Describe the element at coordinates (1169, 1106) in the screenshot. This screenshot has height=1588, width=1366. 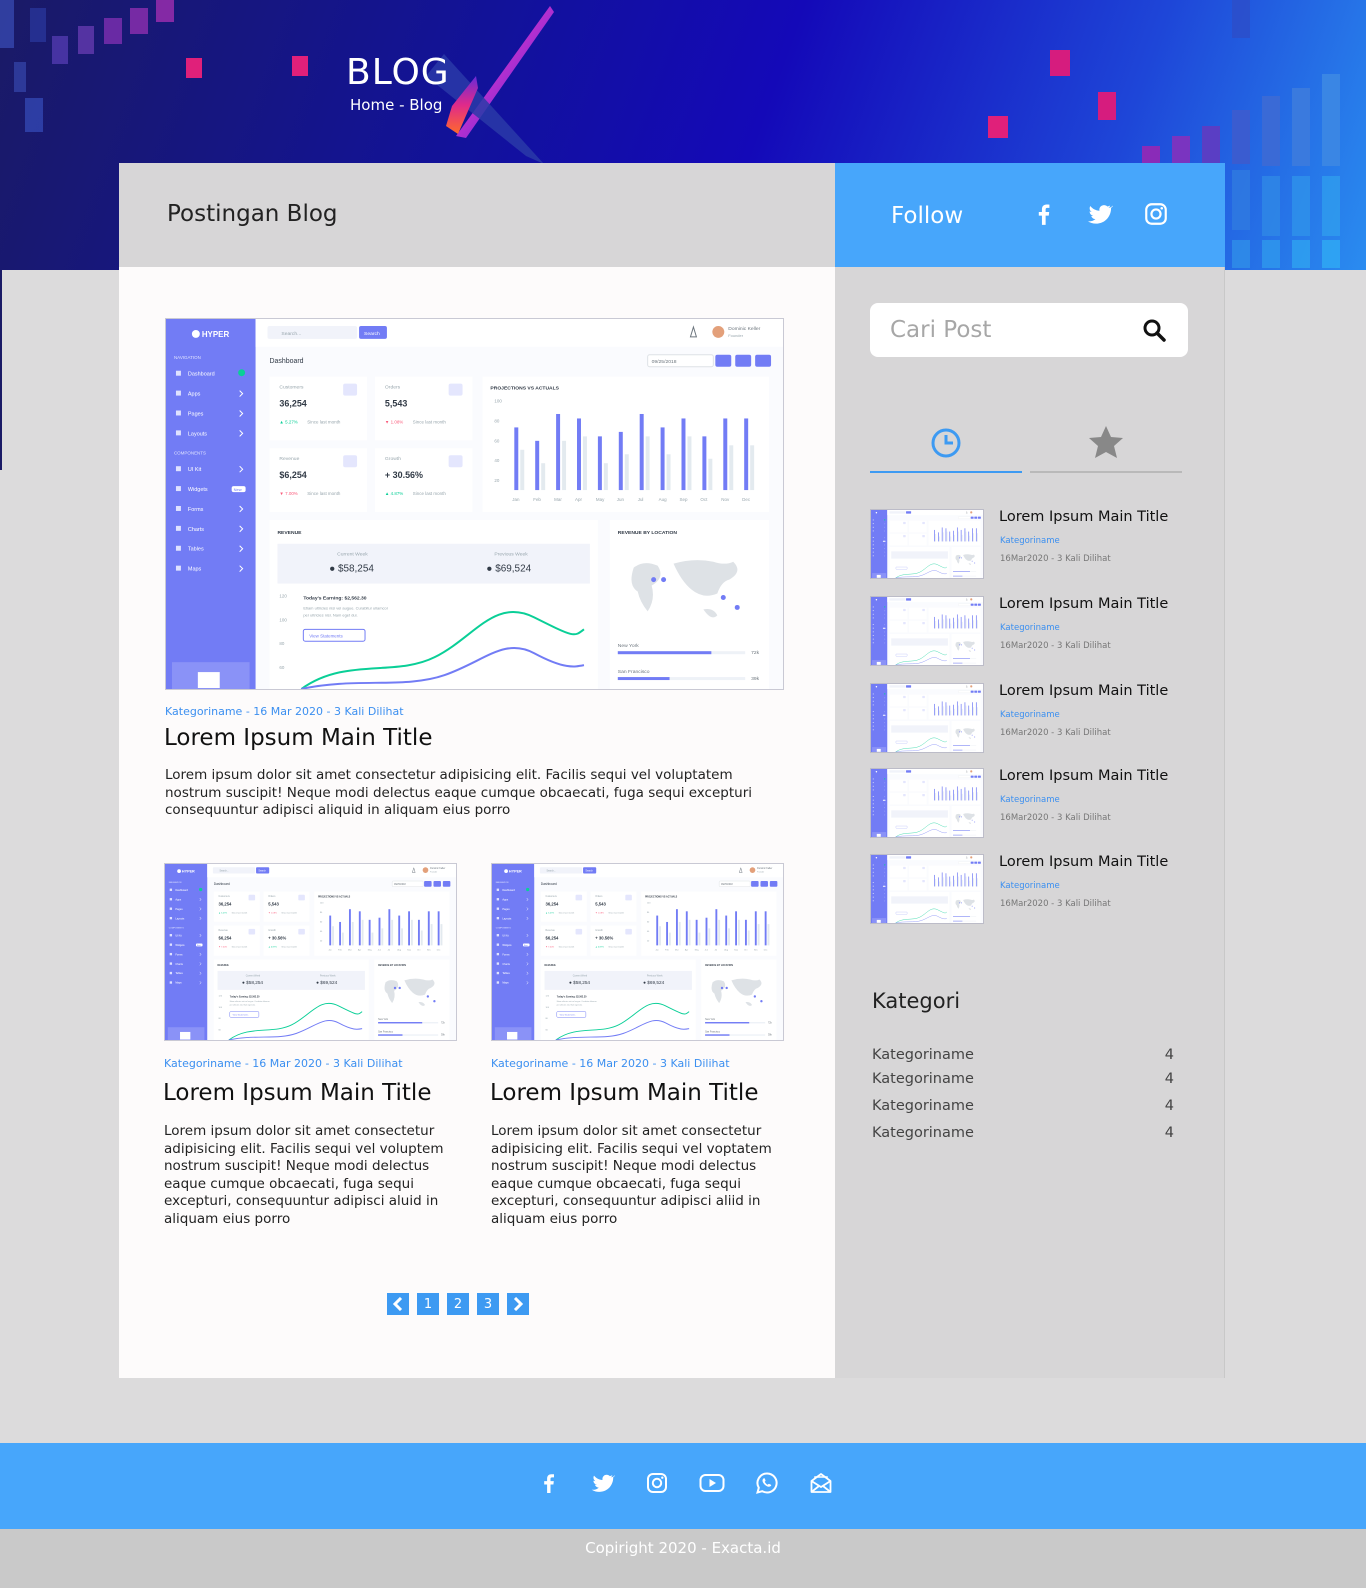
I see `kategori-count: 4` at that location.